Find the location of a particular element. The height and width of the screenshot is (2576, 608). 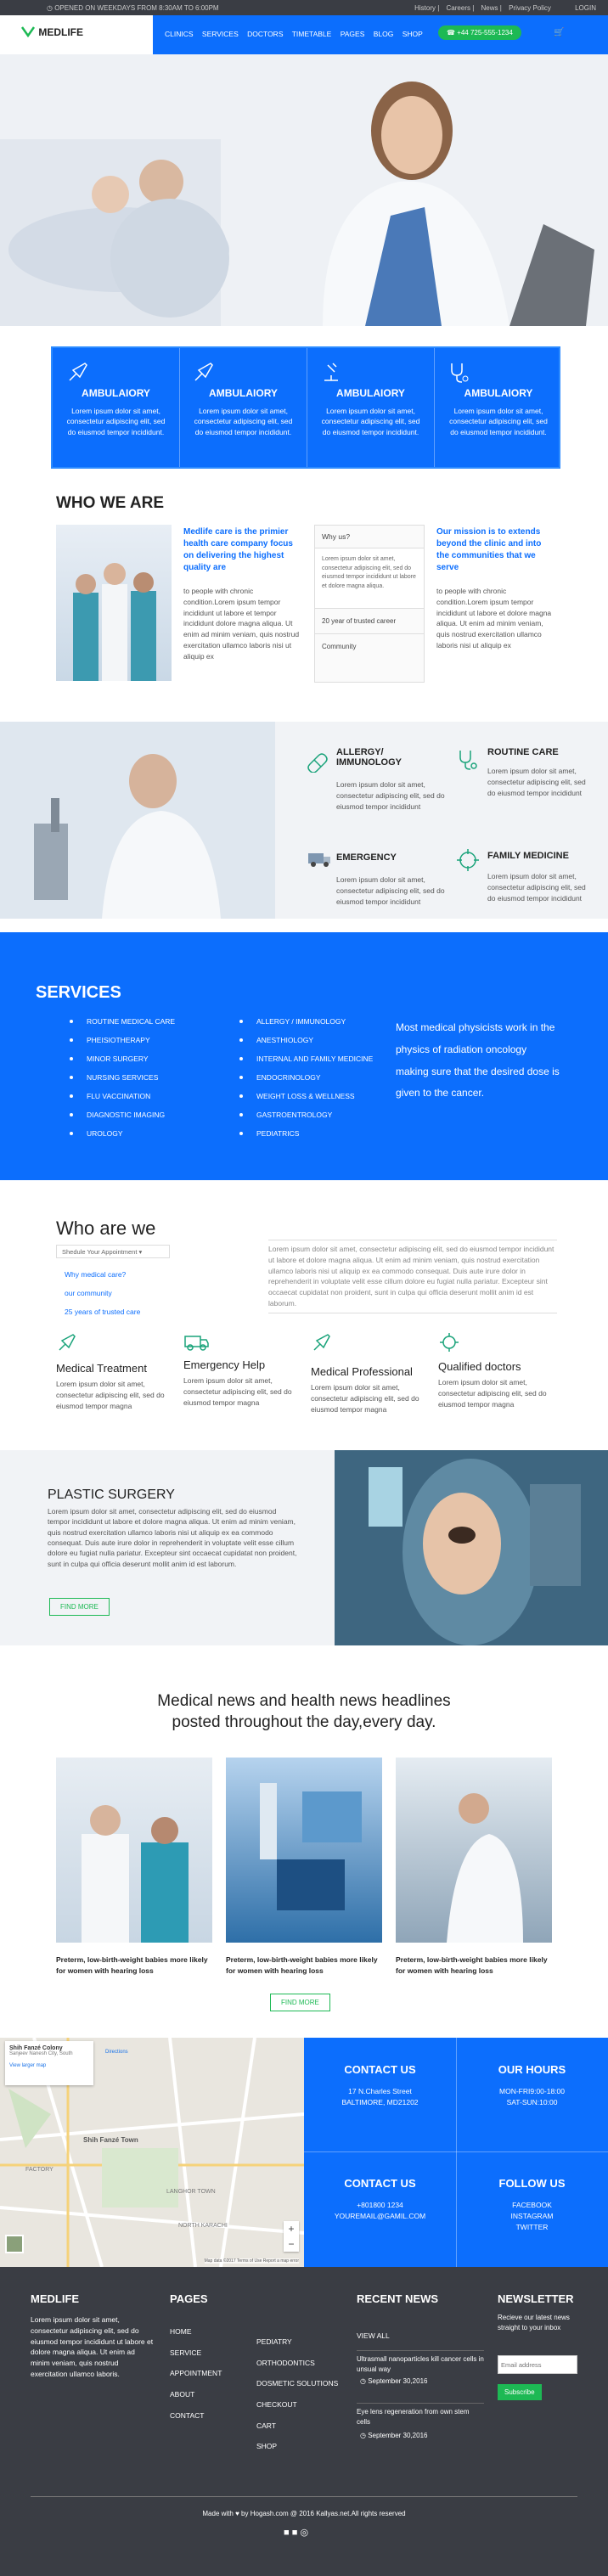

footer-link: APPOINTMENT is located at coordinates (196, 2373).